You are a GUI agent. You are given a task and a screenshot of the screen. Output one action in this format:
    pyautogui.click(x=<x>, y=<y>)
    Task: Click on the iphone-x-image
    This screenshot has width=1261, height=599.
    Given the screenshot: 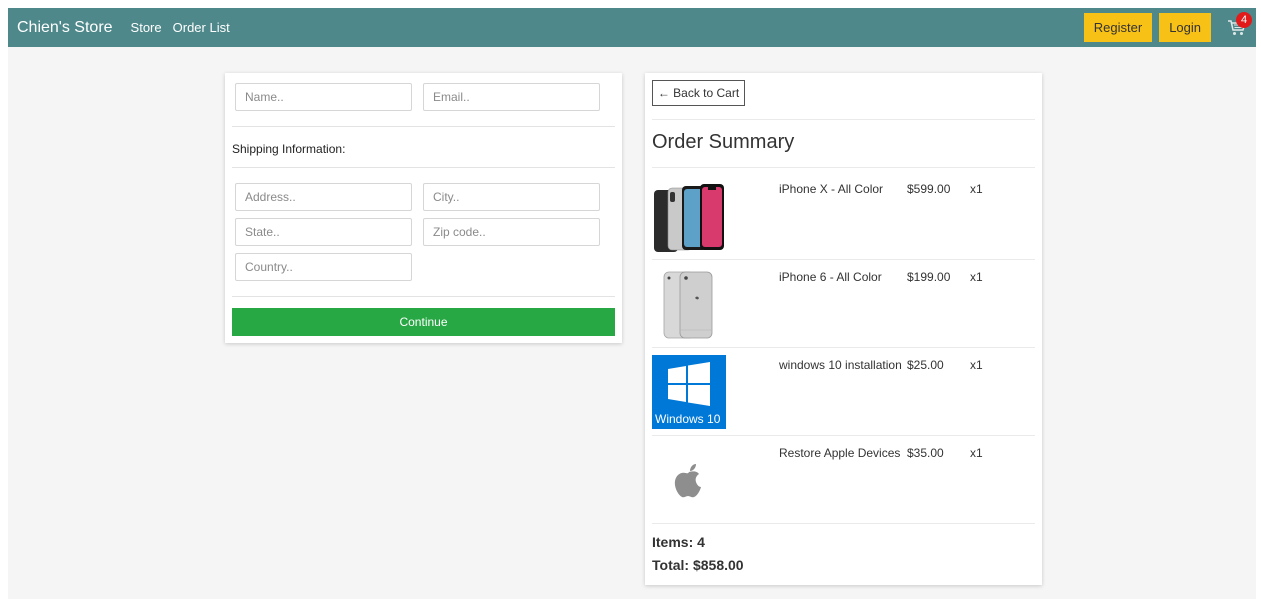 What is the action you would take?
    pyautogui.click(x=689, y=218)
    